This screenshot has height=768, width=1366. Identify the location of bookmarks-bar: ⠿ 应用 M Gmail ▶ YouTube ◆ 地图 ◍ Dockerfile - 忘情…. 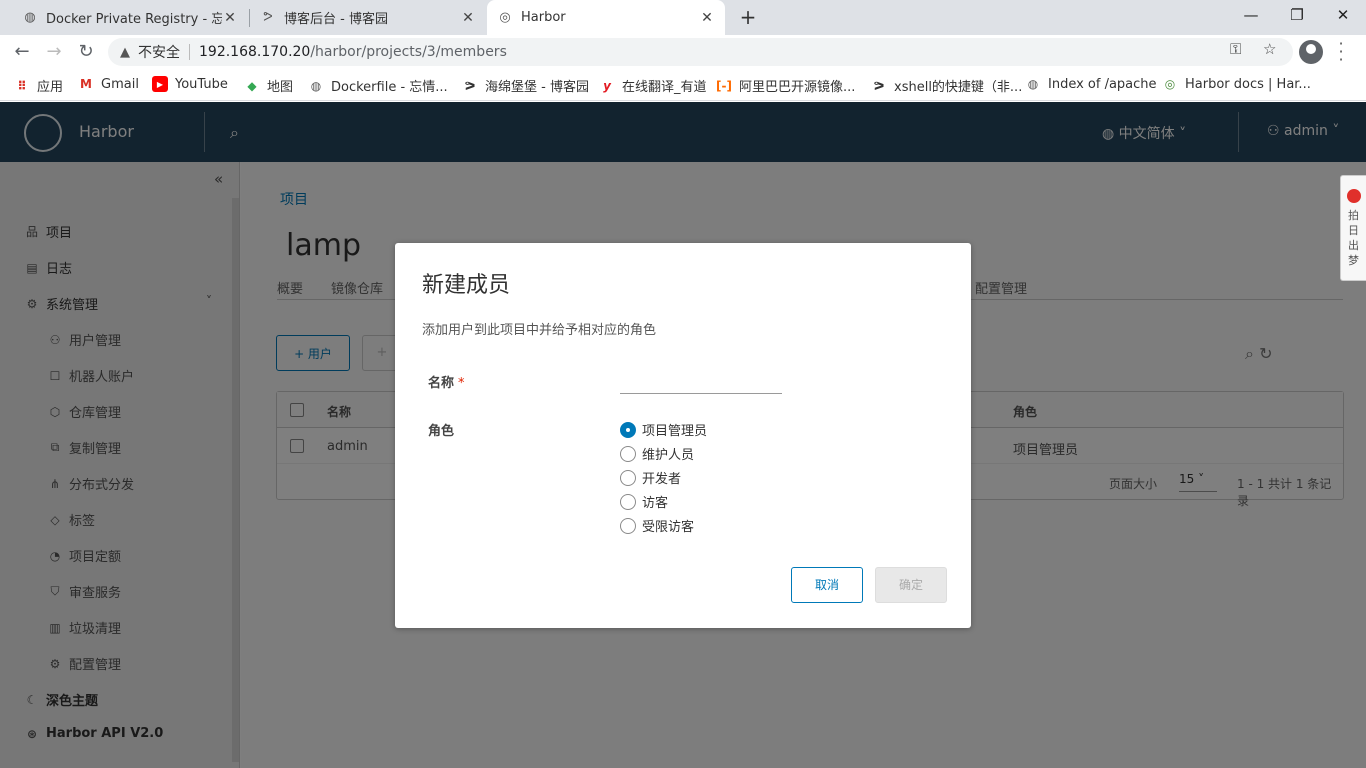
(683, 85).